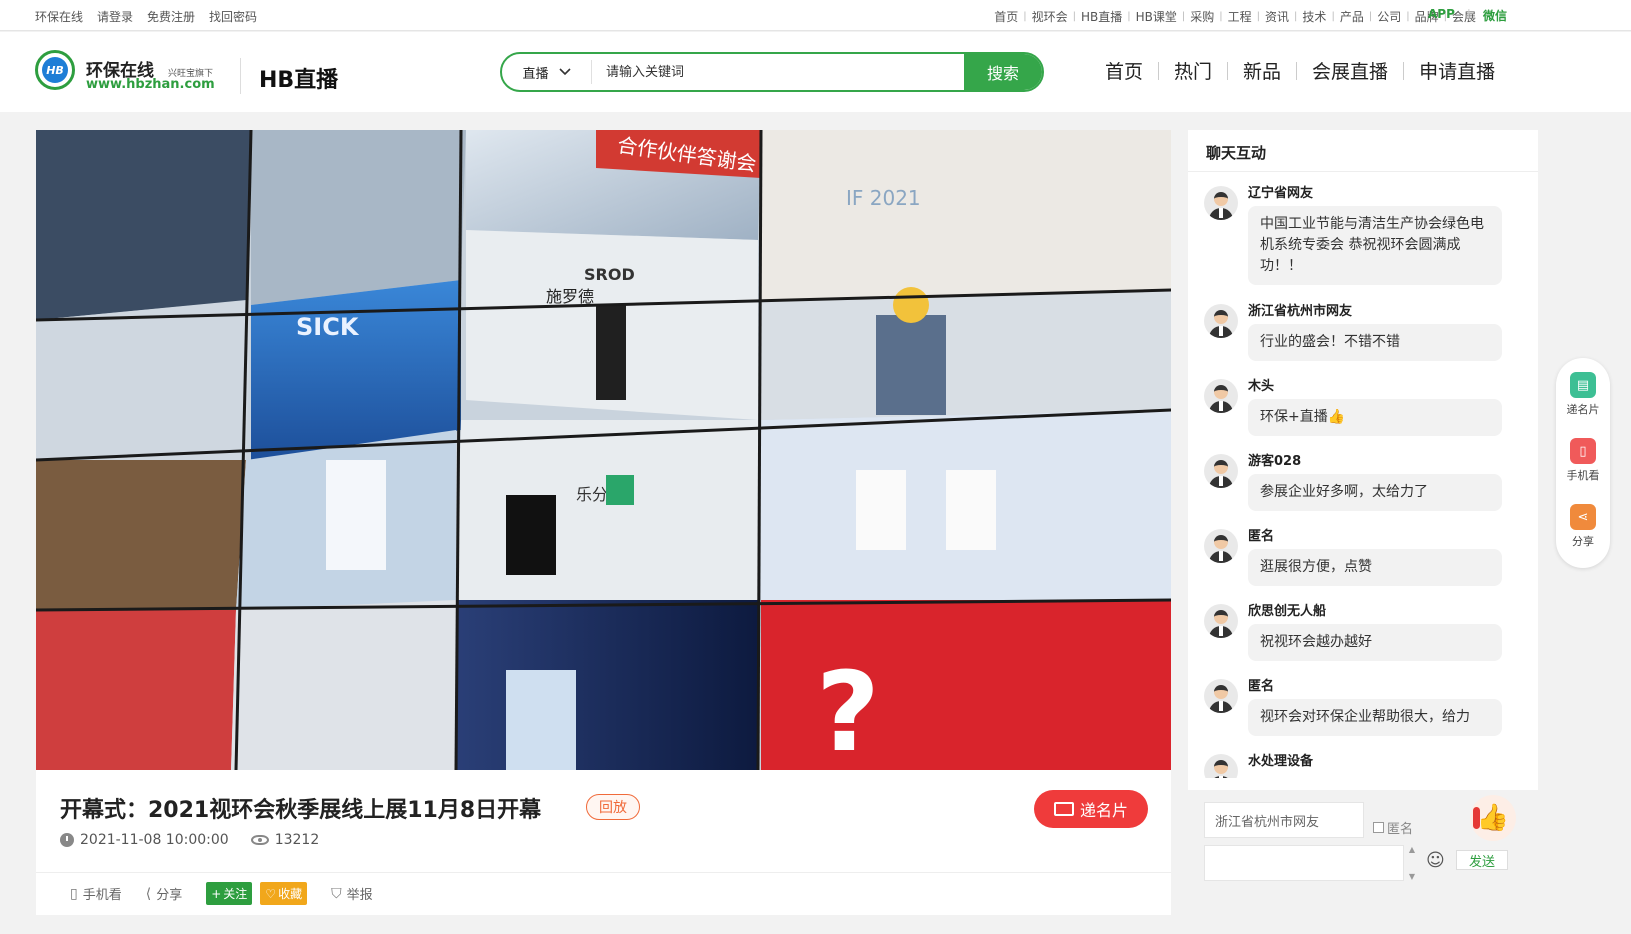 This screenshot has height=934, width=1631. I want to click on top-link-recover-password: 找回密码, so click(233, 16).